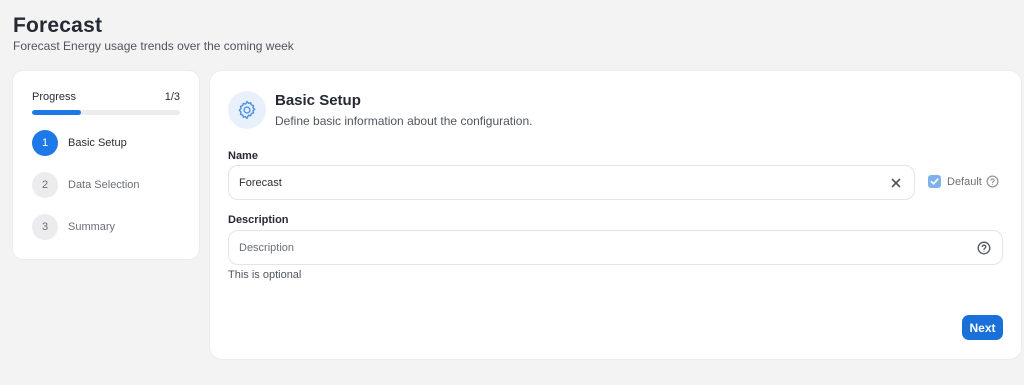  Describe the element at coordinates (607, 247) in the screenshot. I see `description-field` at that location.